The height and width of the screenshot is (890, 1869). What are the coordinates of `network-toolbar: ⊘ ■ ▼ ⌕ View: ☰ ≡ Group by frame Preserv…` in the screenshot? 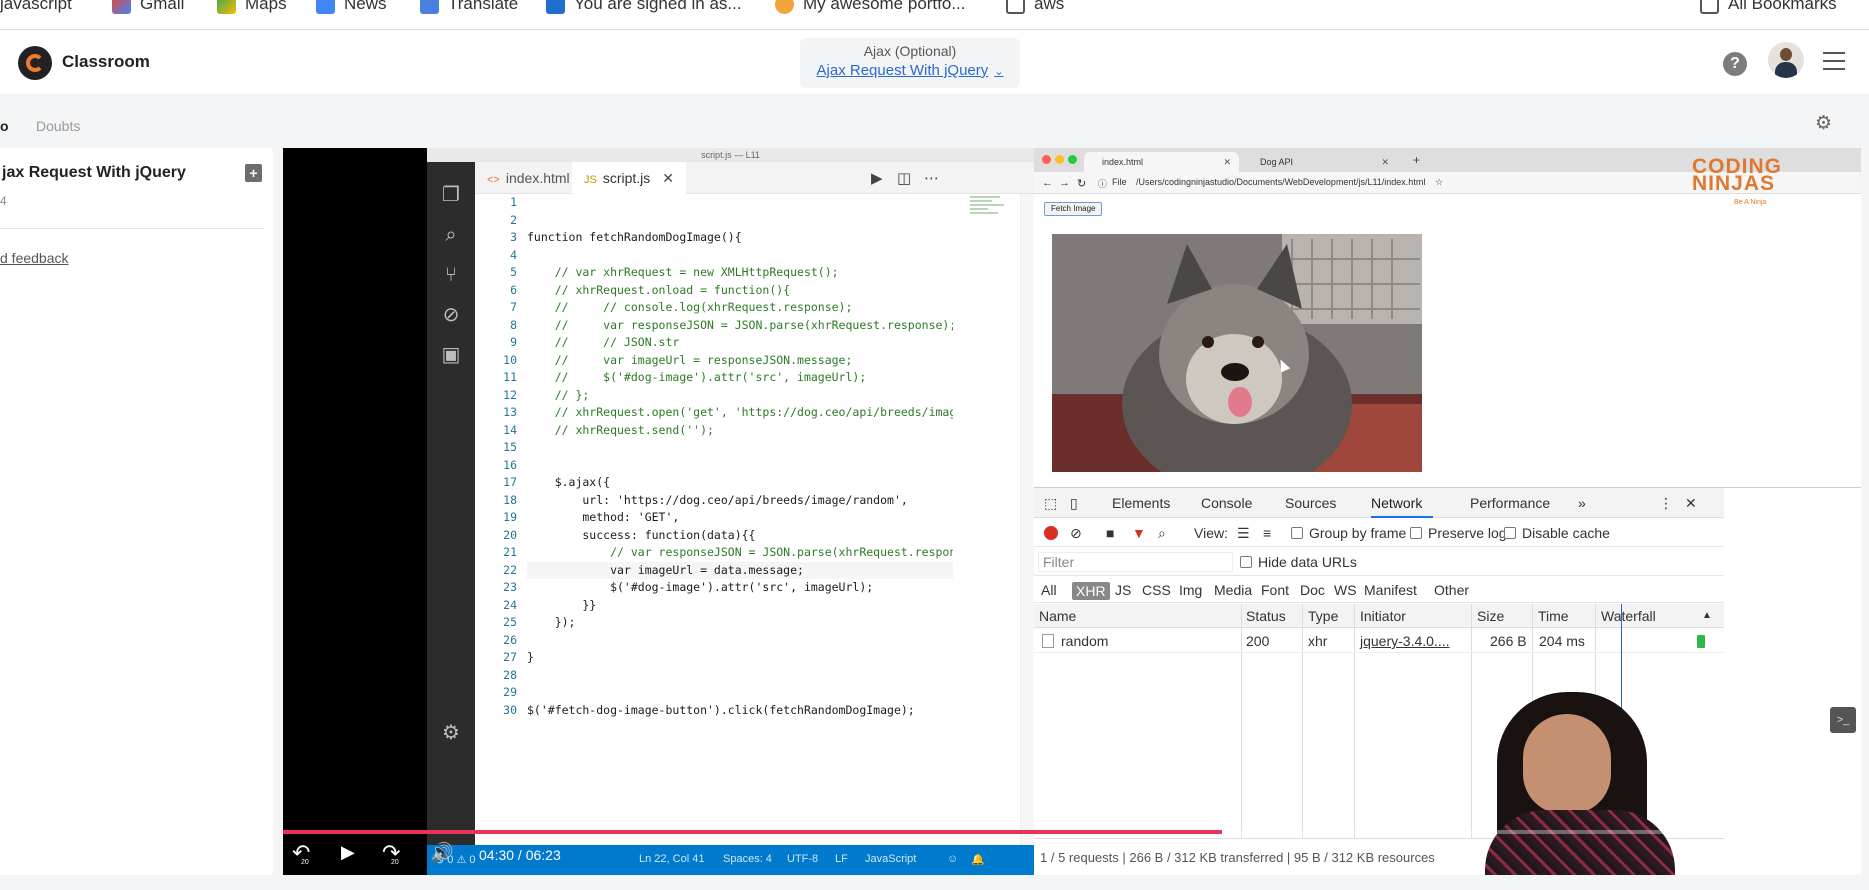 It's located at (1379, 533).